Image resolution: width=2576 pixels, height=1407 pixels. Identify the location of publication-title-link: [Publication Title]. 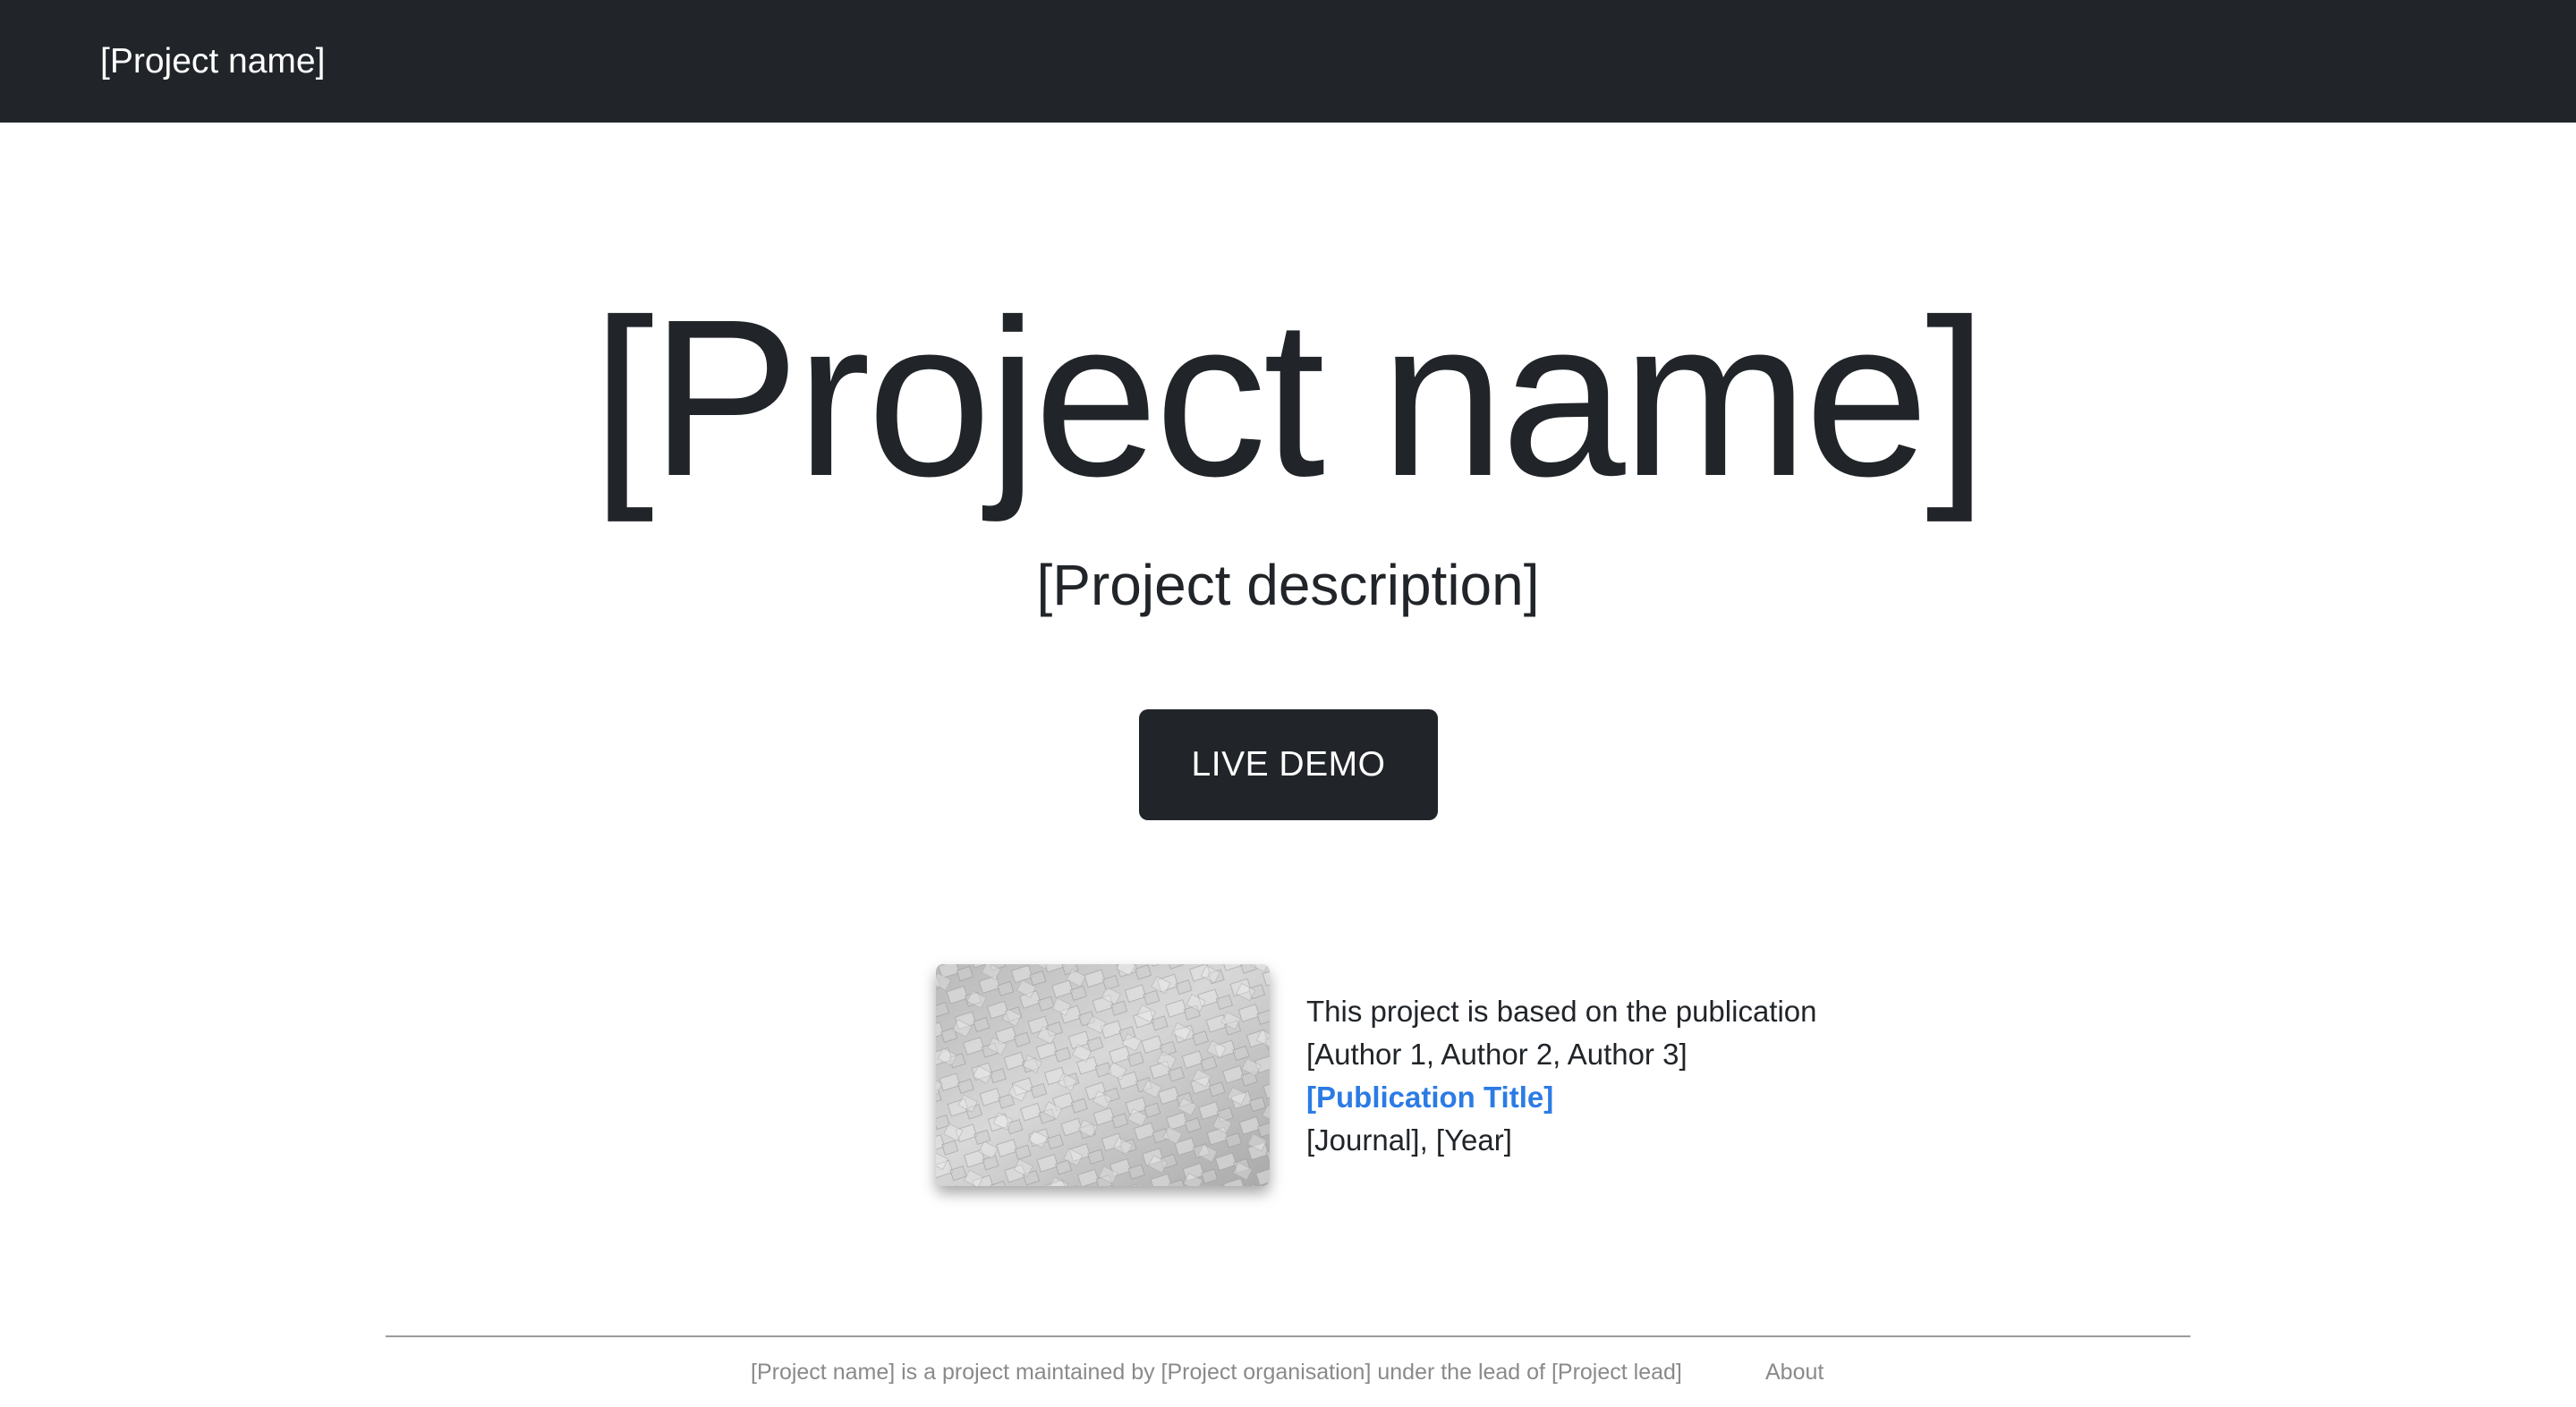
(1429, 1097).